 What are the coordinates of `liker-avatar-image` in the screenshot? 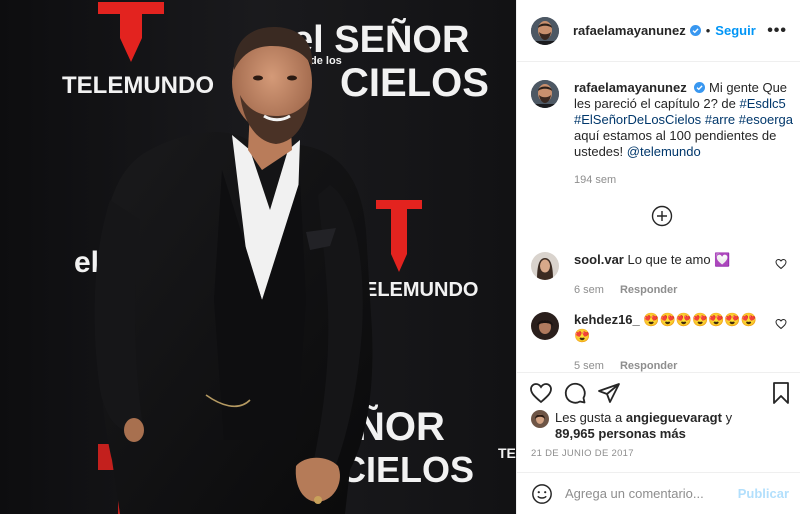 It's located at (540, 419).